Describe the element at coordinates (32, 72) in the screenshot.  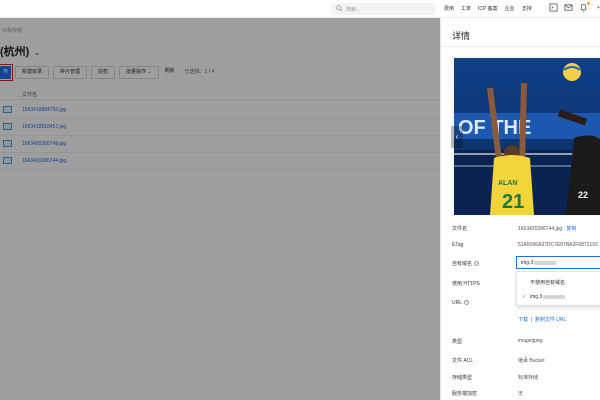
I see `new-folder-button: 新建目录` at that location.